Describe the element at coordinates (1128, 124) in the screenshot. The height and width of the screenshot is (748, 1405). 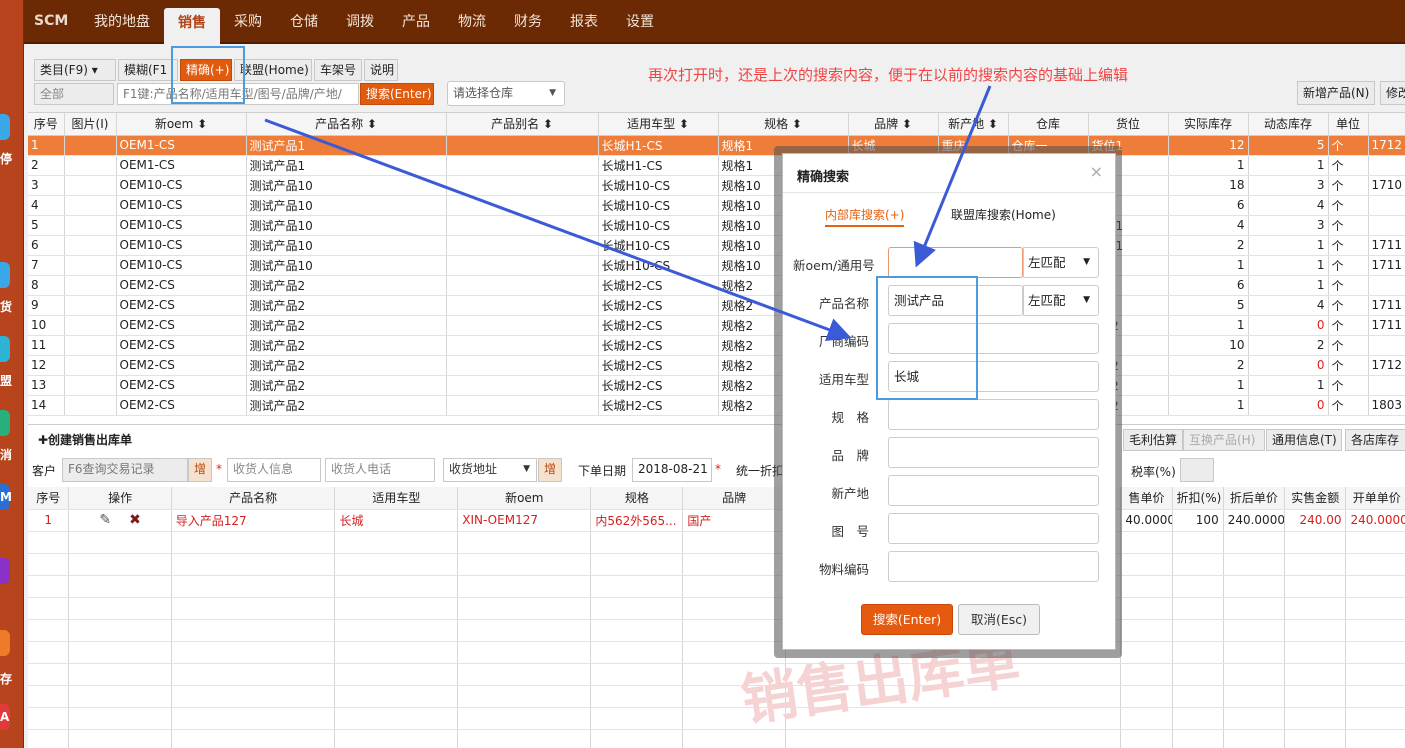
I see `column-header: 货位` at that location.